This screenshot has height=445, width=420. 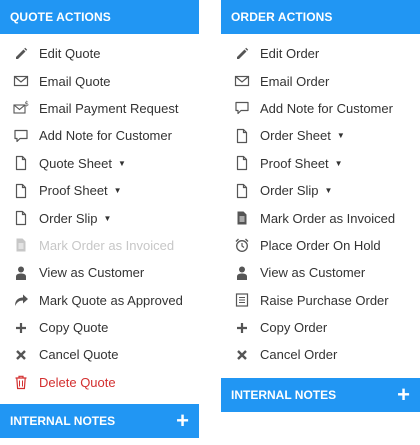 What do you see at coordinates (75, 163) in the screenshot?
I see `action-label: Quote Sheet` at bounding box center [75, 163].